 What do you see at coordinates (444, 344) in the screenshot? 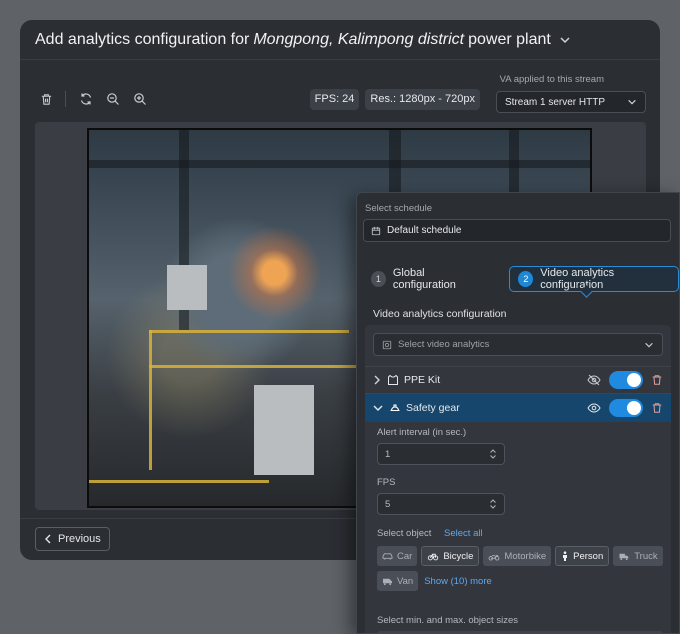
I see `video-analytics-placeholder: Select video analytics` at bounding box center [444, 344].